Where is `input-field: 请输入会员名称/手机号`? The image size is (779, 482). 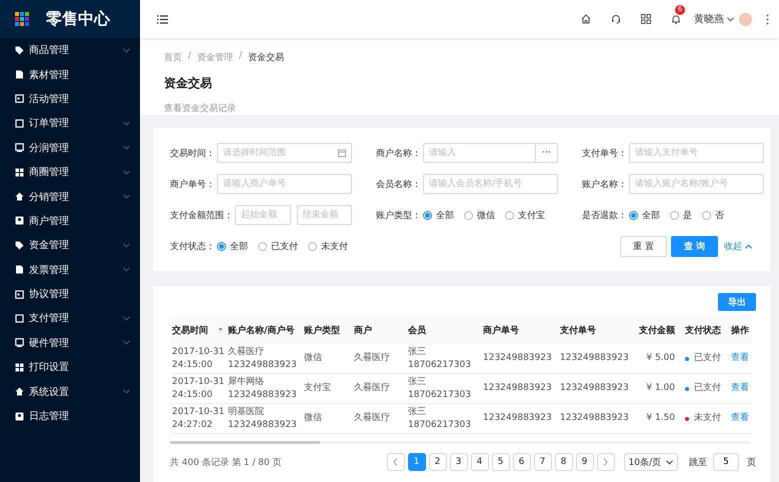
input-field: 请输入会员名称/手机号 is located at coordinates (490, 184).